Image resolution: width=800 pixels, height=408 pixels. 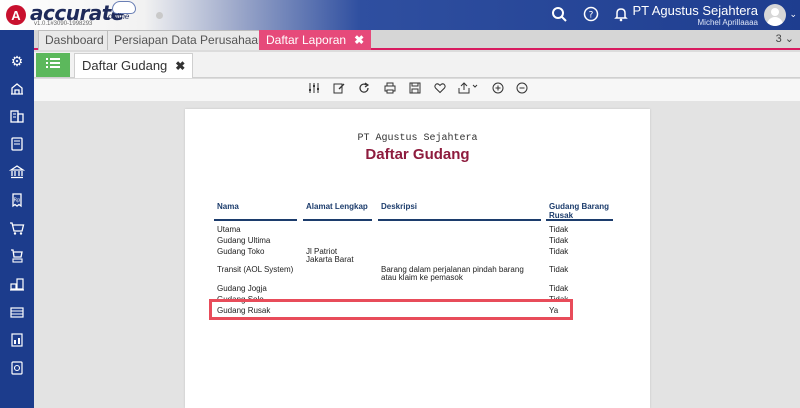 I want to click on company-icon, so click(x=17, y=89).